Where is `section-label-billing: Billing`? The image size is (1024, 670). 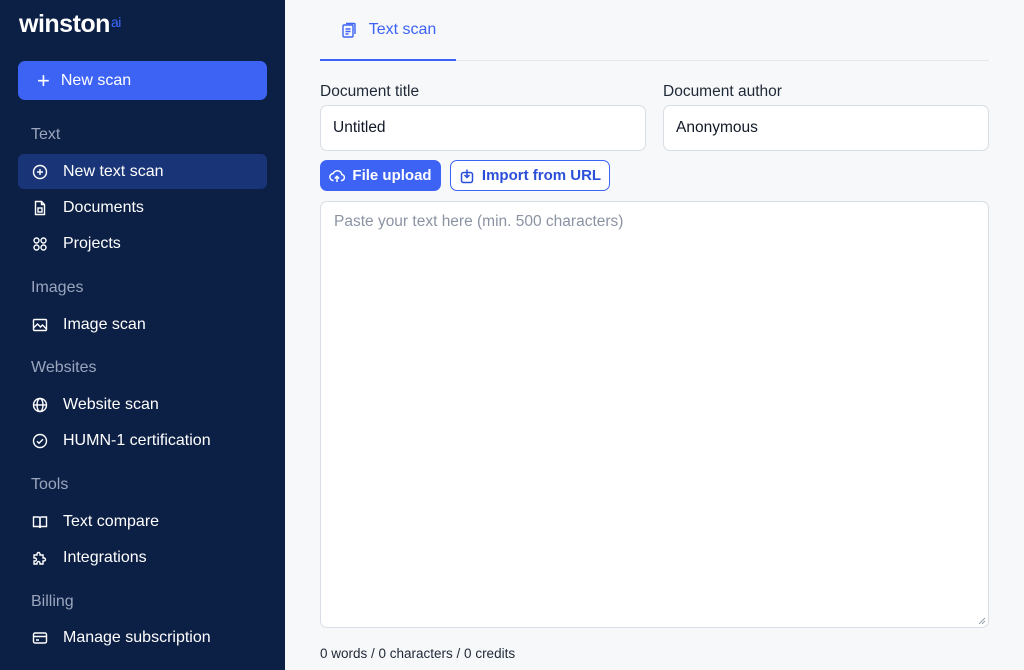 section-label-billing: Billing is located at coordinates (52, 601).